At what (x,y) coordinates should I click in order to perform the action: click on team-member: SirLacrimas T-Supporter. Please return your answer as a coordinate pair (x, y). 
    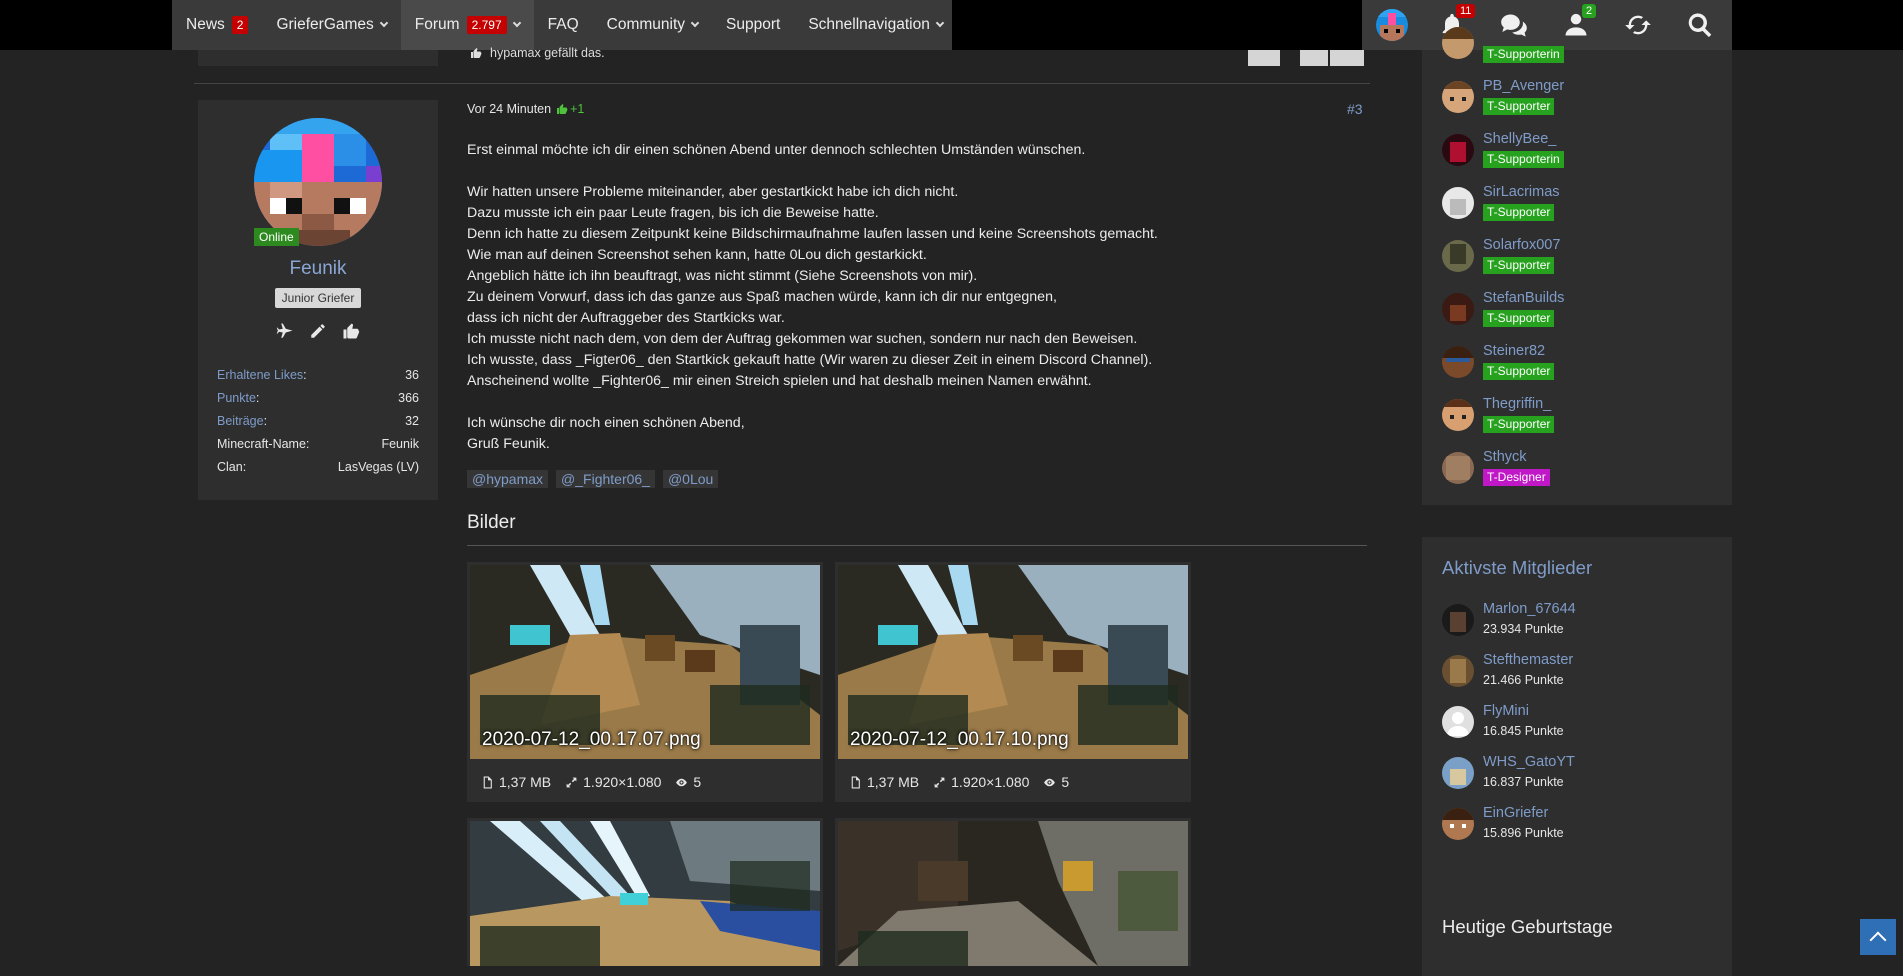
    Looking at the image, I should click on (1577, 209).